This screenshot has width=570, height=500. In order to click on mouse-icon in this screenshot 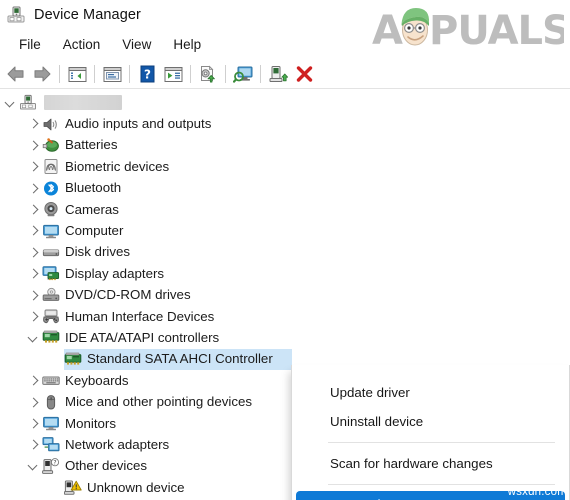, I will do `click(51, 402)`.